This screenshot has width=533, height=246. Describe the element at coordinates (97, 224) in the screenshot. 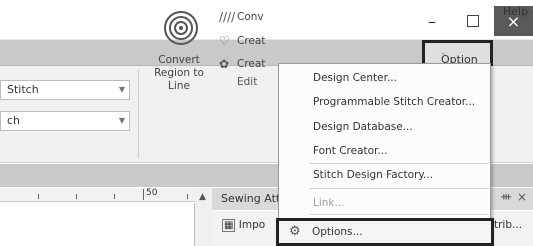

I see `design-canvas` at that location.